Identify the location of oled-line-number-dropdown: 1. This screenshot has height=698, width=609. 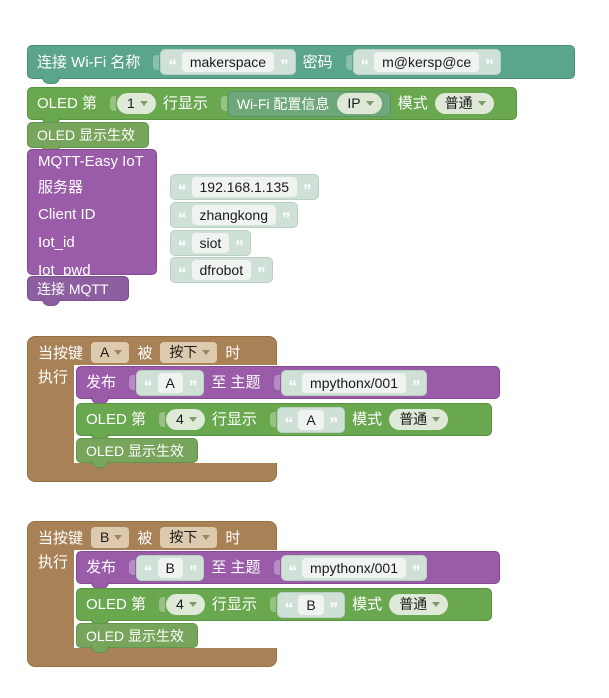
(136, 103).